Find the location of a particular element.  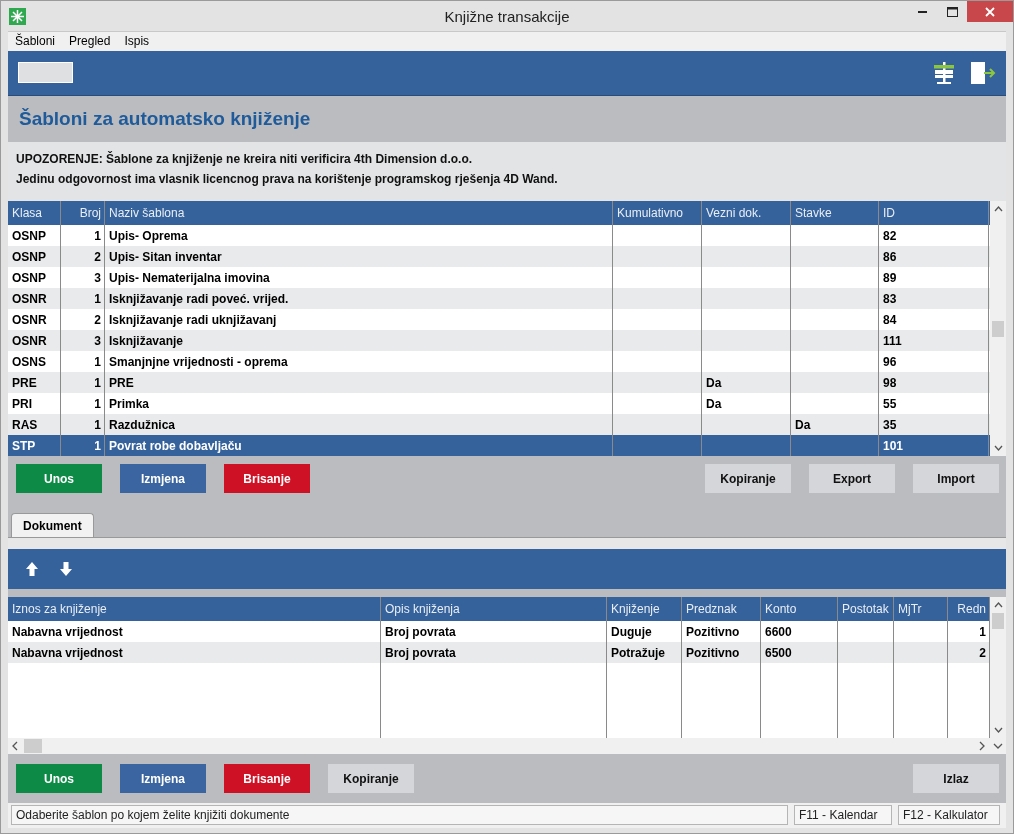

up-arrow-icon is located at coordinates (32, 569).